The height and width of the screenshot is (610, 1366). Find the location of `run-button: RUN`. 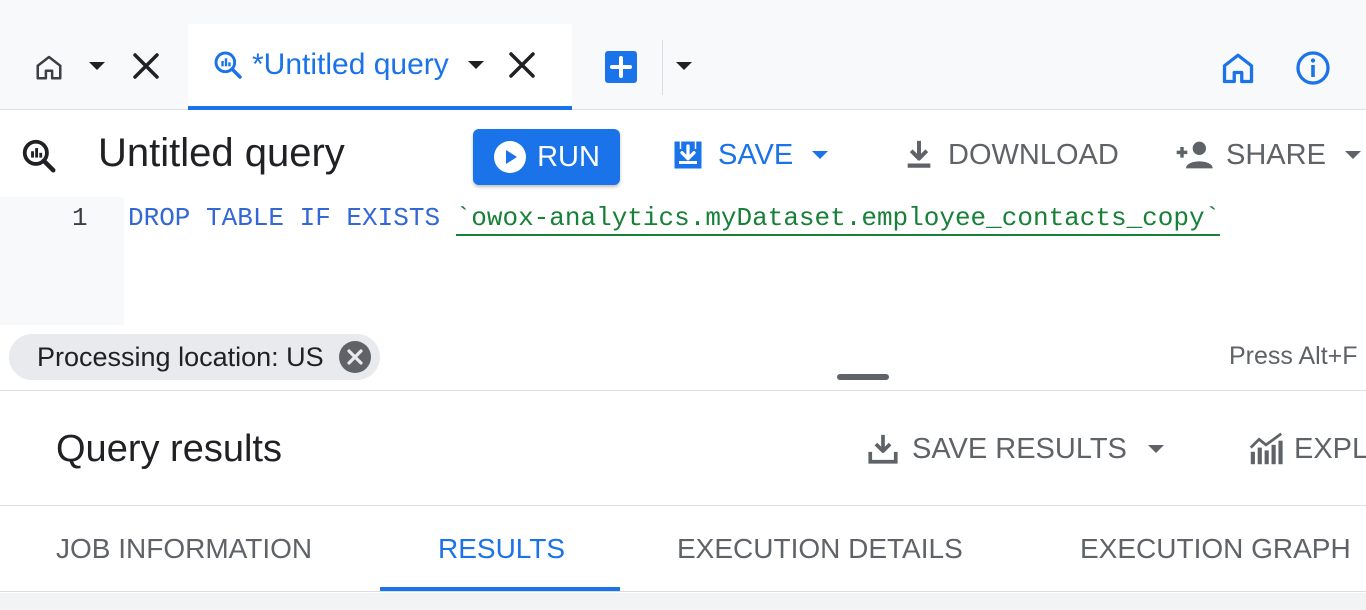

run-button: RUN is located at coordinates (546, 157).